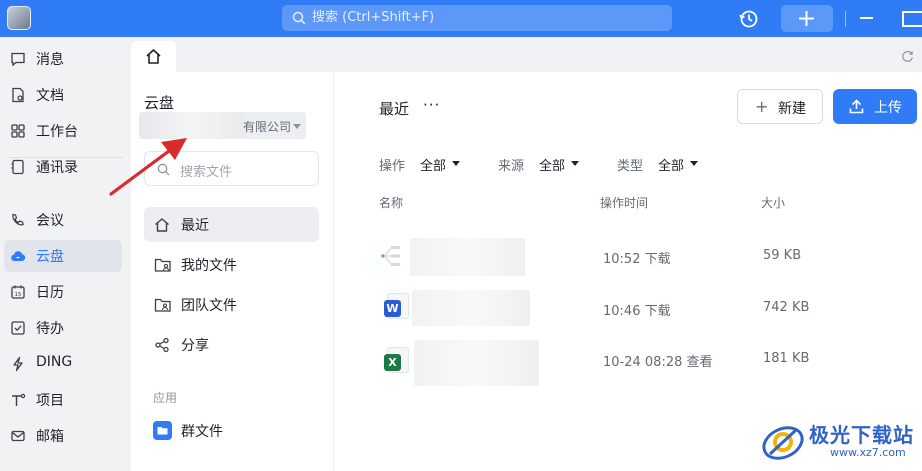 The width and height of the screenshot is (922, 471). I want to click on nav-item-label: 会议, so click(50, 221).